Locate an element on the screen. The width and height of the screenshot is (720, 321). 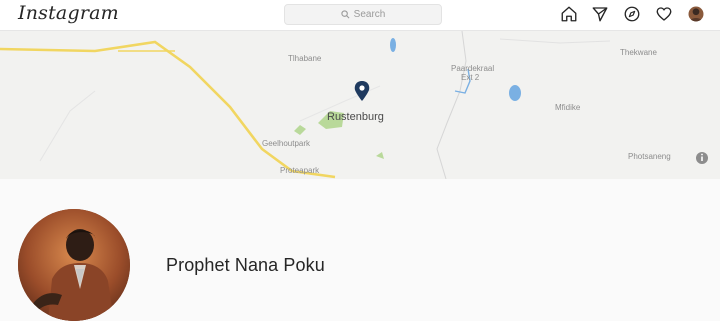
search-input: Search is located at coordinates (363, 14).